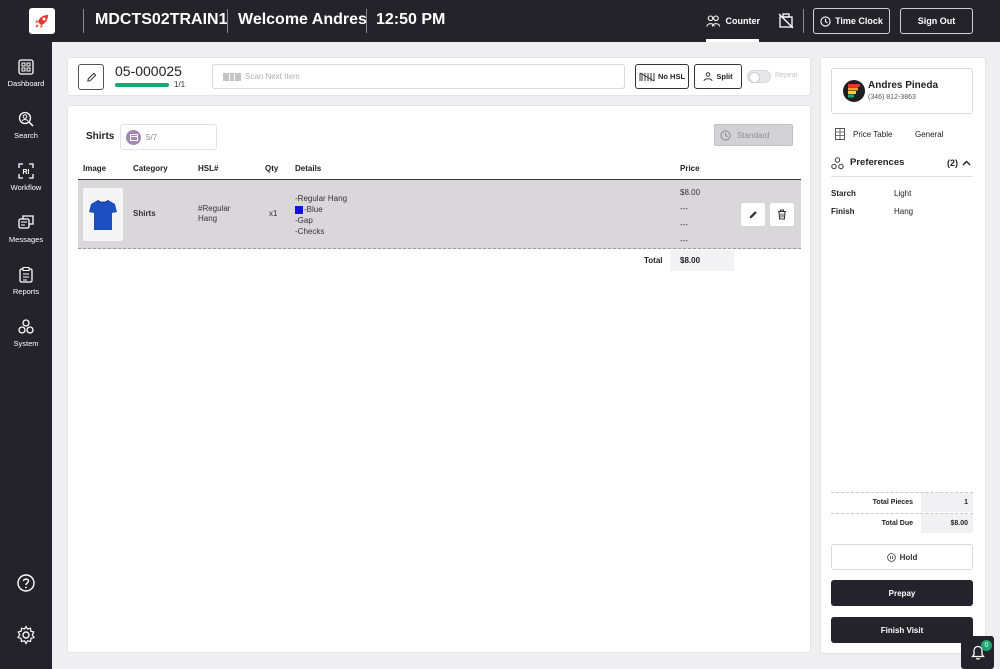  I want to click on register-off-icon, so click(786, 21).